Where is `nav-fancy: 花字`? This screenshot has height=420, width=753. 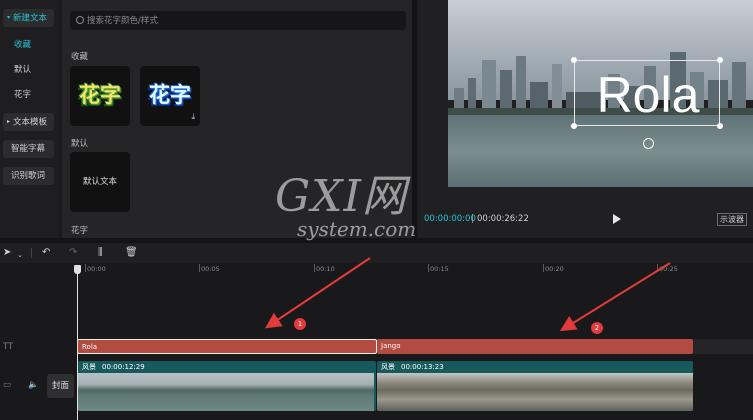
nav-fancy: 花字 is located at coordinates (22, 95).